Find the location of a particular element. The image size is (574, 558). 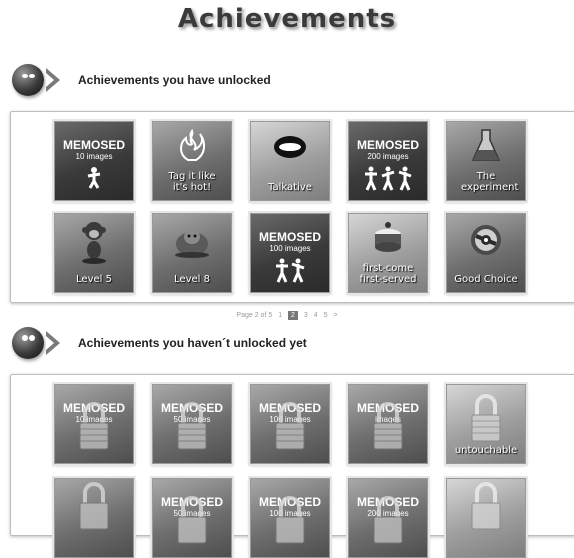

achievement-good-choice: Good Choice is located at coordinates (486, 253).